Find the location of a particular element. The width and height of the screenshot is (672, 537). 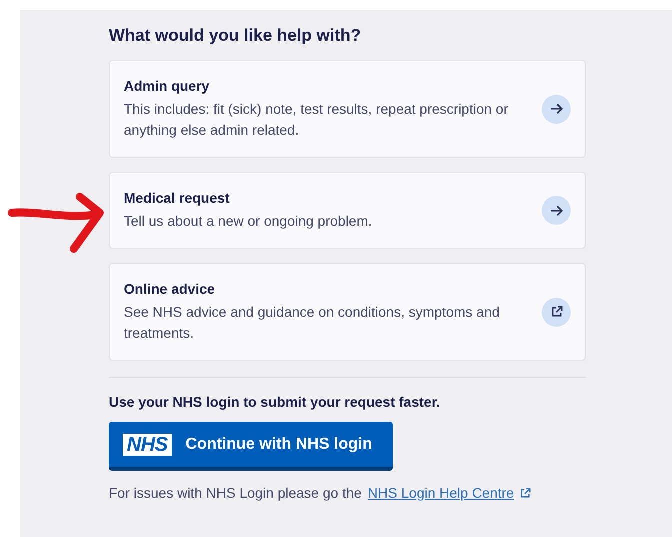

nhs-login-button: NHS Continue with NHS login is located at coordinates (251, 446).